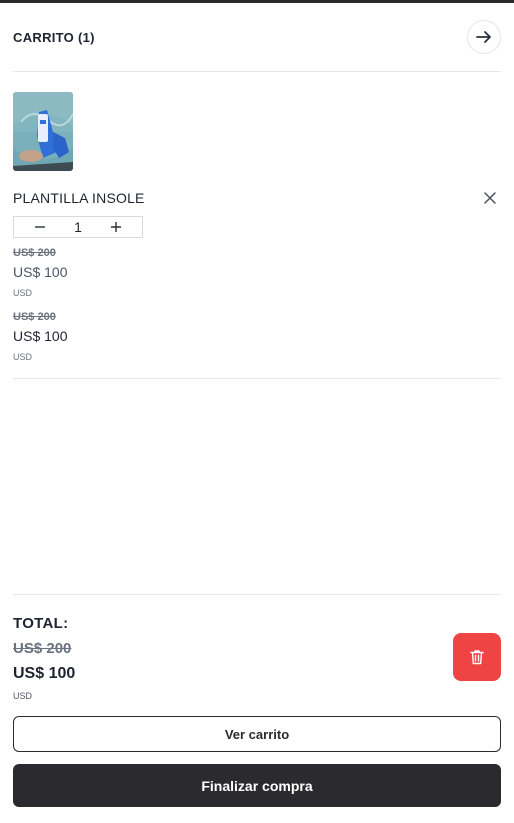 This screenshot has height=823, width=514. Describe the element at coordinates (257, 734) in the screenshot. I see `view-cart-button: Ver carrito` at that location.